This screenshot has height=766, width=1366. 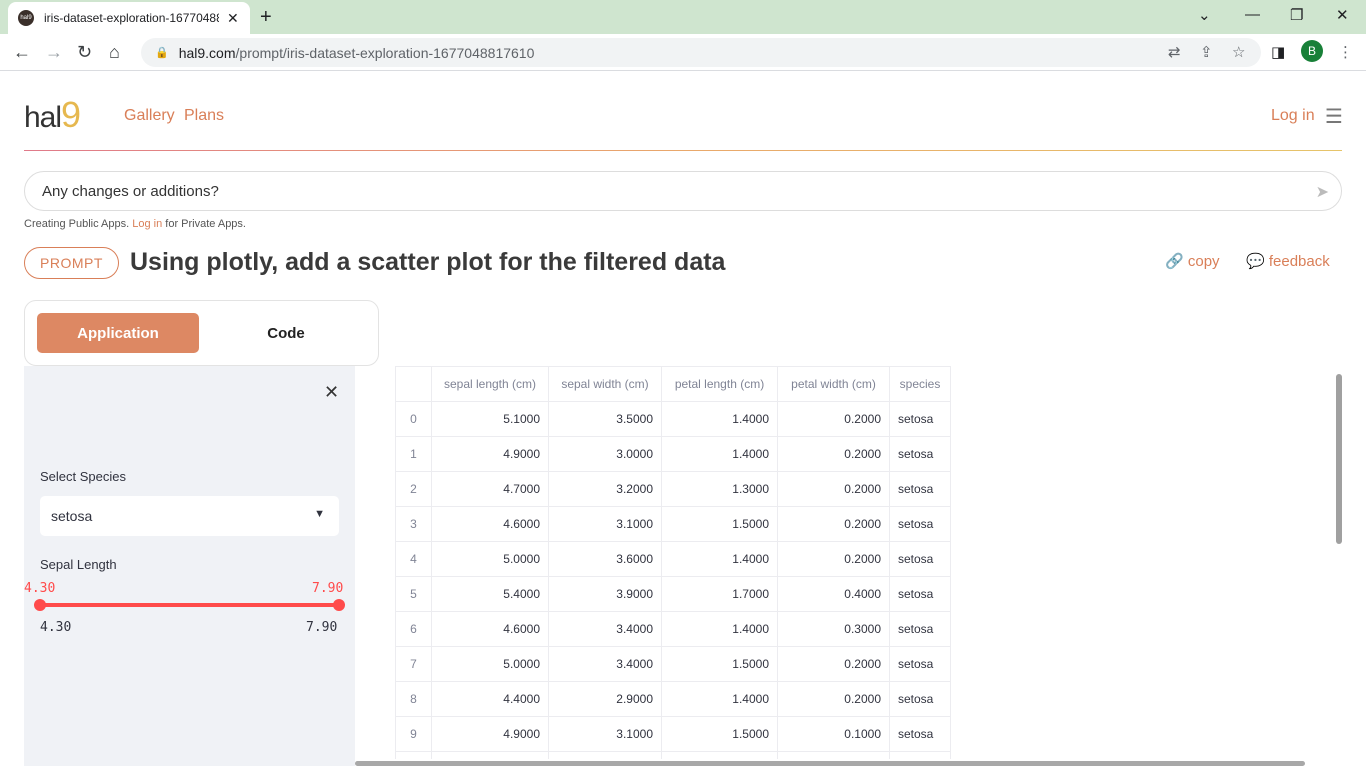 I want to click on table-cell: 5.1000, so click(x=490, y=419).